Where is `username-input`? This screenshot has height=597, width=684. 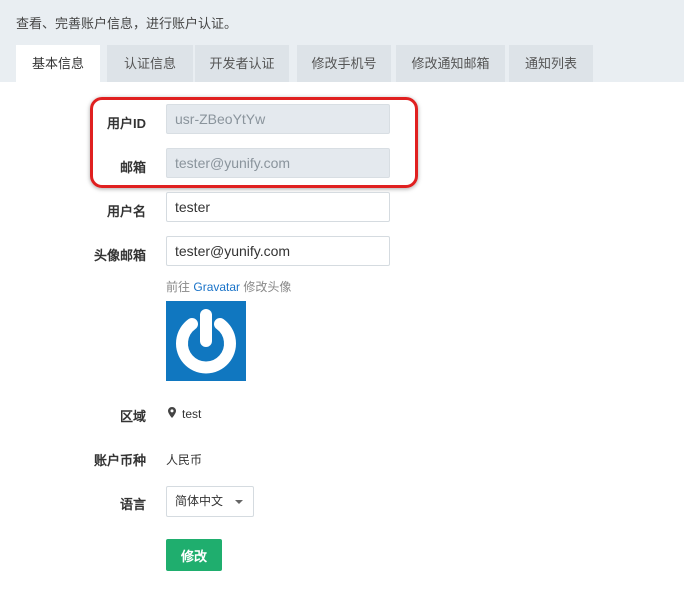
username-input is located at coordinates (278, 207).